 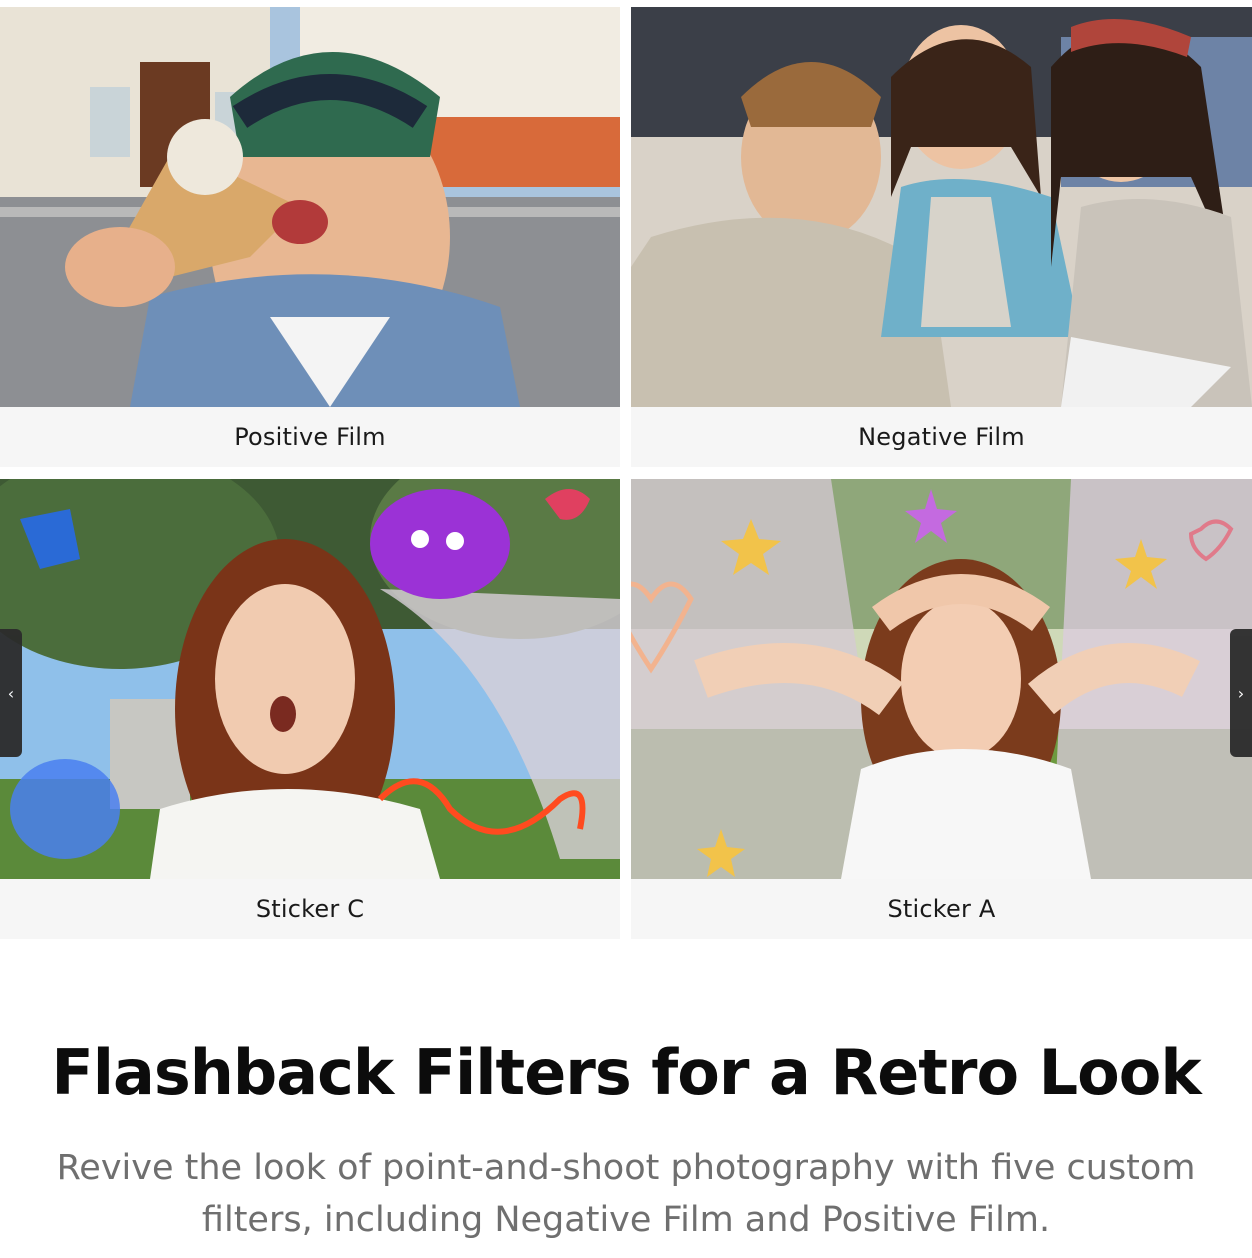 I want to click on caption-negative-film: Negative Film, so click(x=941, y=437).